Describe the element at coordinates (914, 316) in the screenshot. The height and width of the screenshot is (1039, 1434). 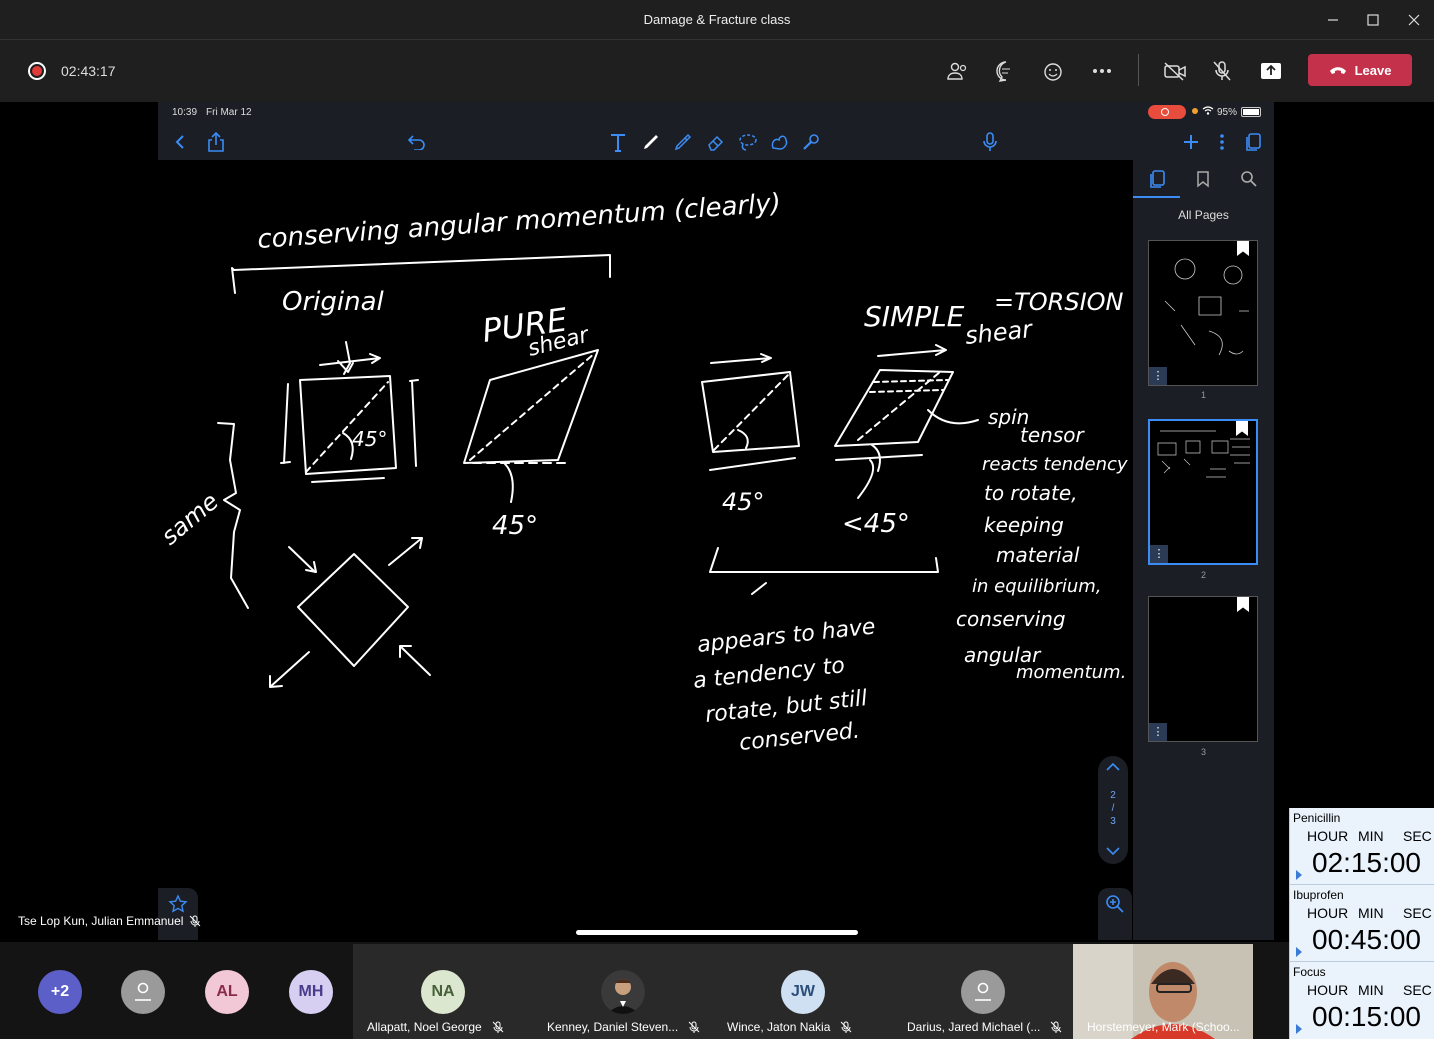
I see `note-simple: SIMPLE` at that location.